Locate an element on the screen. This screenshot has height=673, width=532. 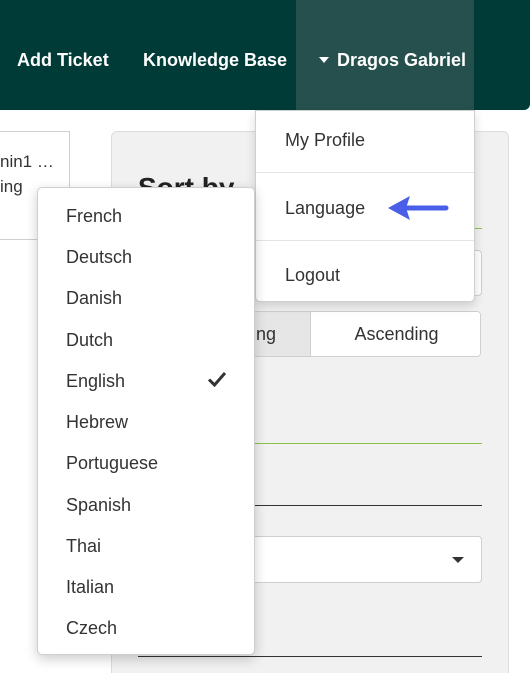
language-option-french: French is located at coordinates (94, 216).